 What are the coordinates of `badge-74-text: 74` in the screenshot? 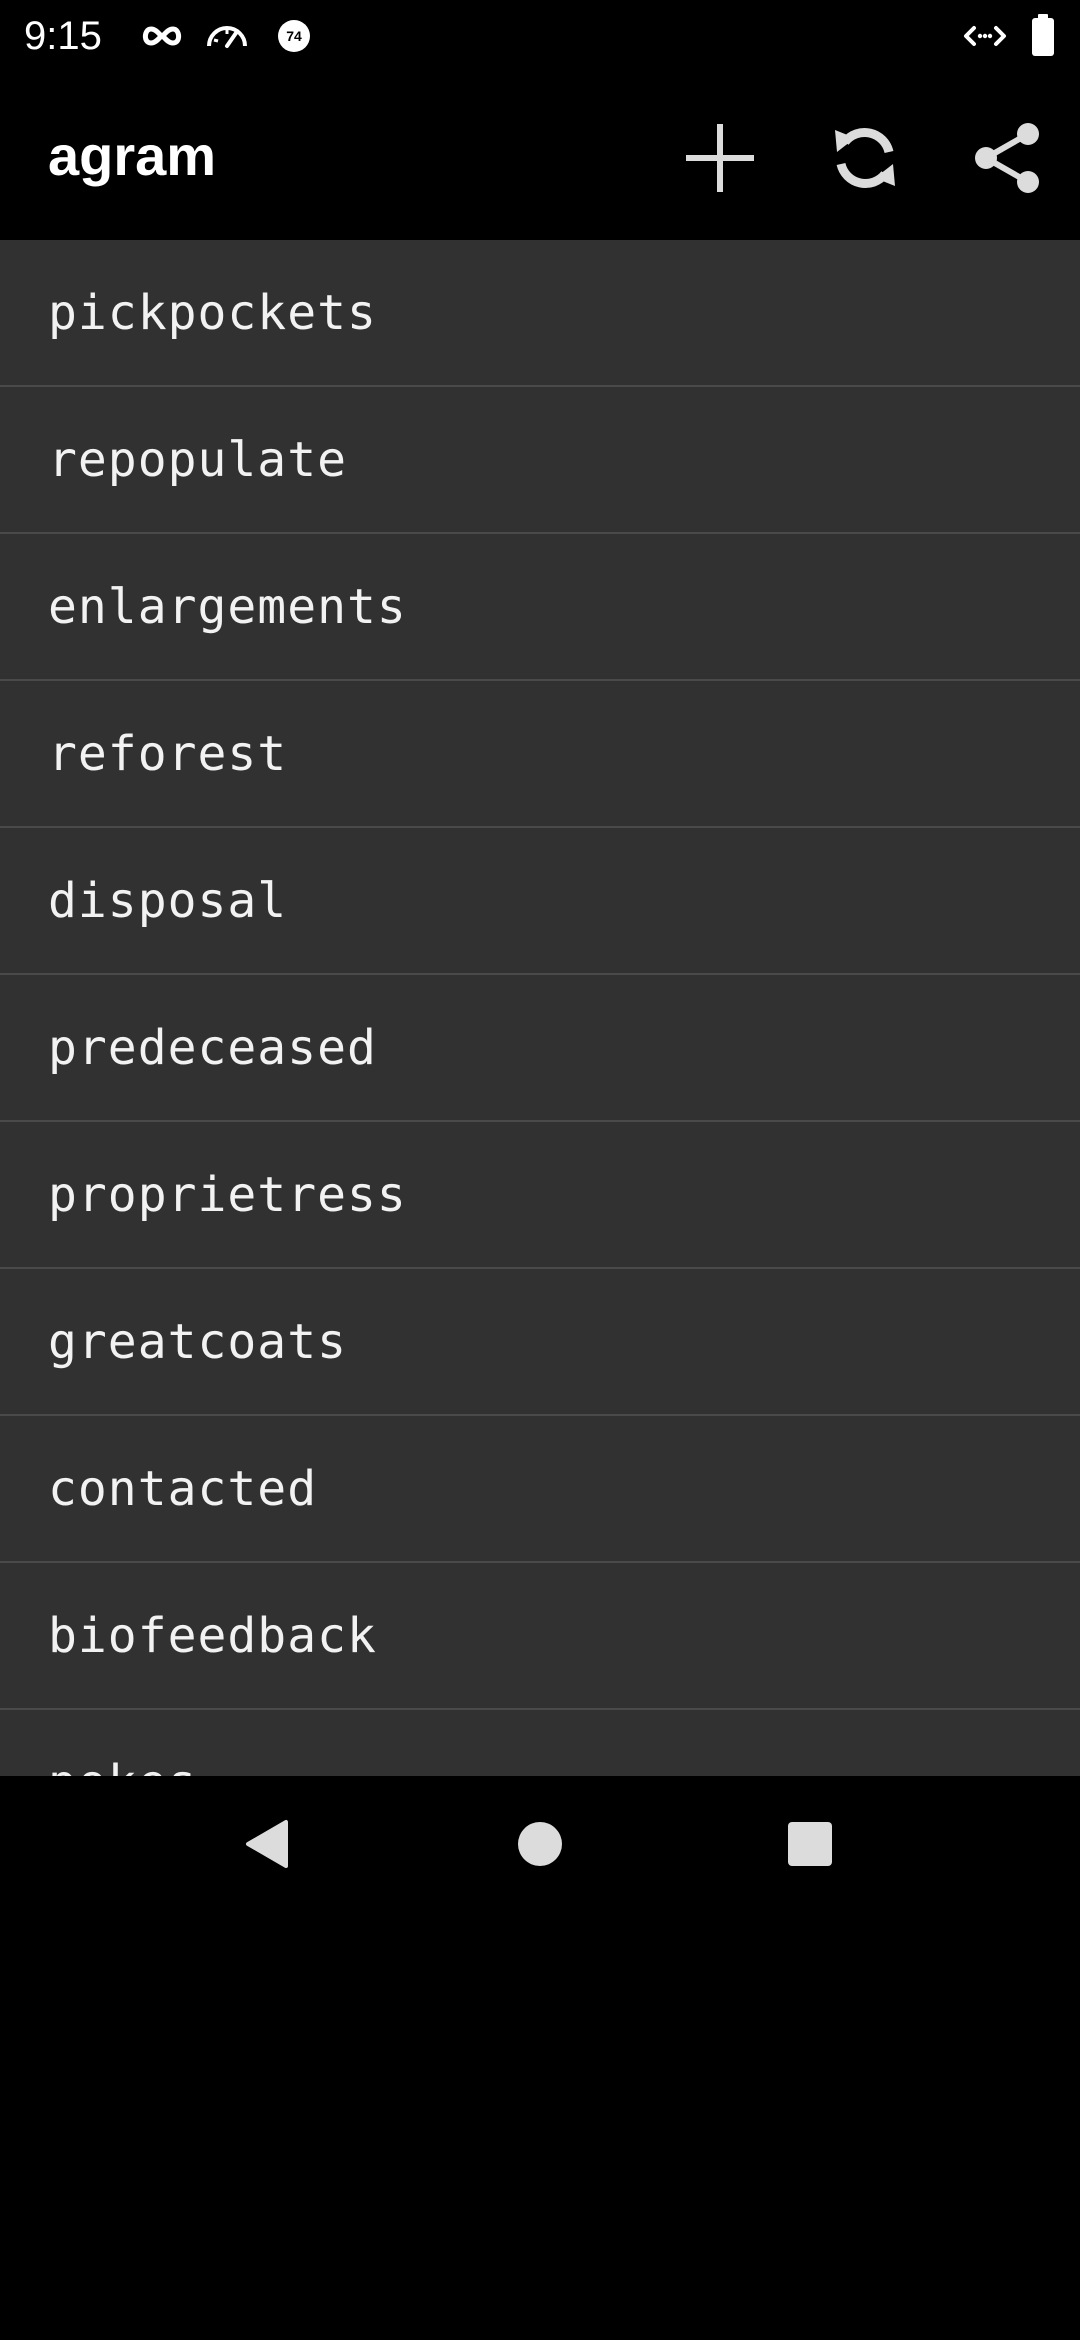 It's located at (294, 36).